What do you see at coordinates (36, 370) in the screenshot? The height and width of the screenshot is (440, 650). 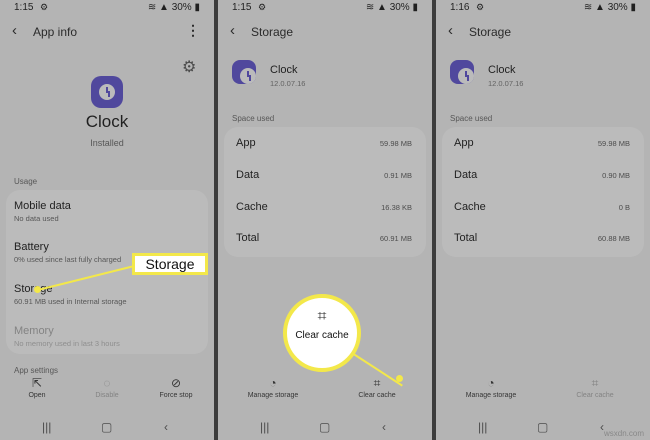 I see `app-settings-section-header: App settings` at bounding box center [36, 370].